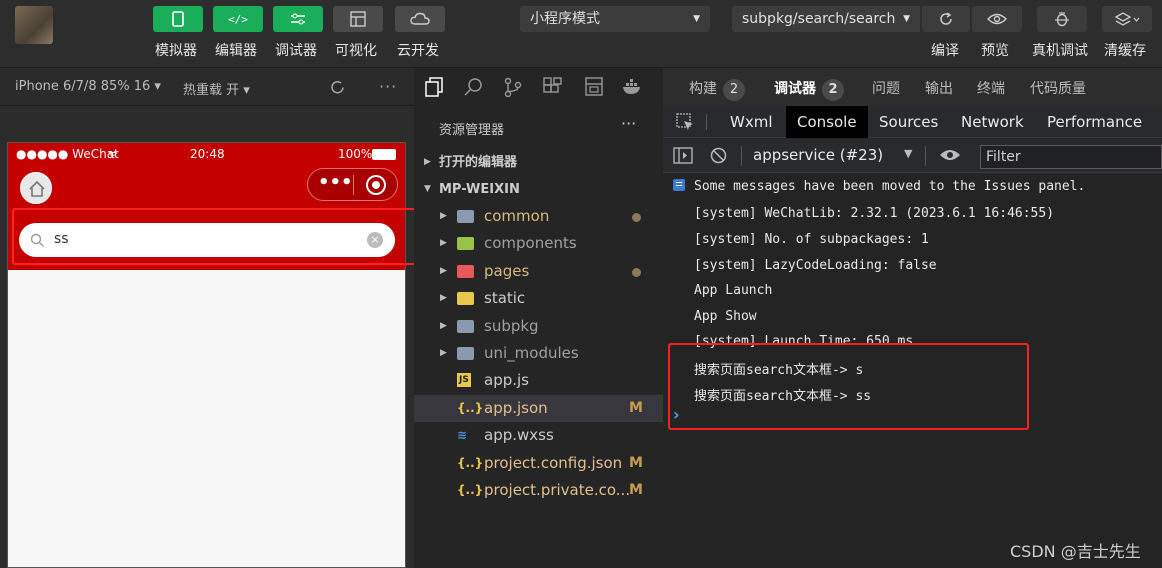 Image resolution: width=1162 pixels, height=568 pixels. I want to click on editor-toggle-button: </>, so click(238, 19).